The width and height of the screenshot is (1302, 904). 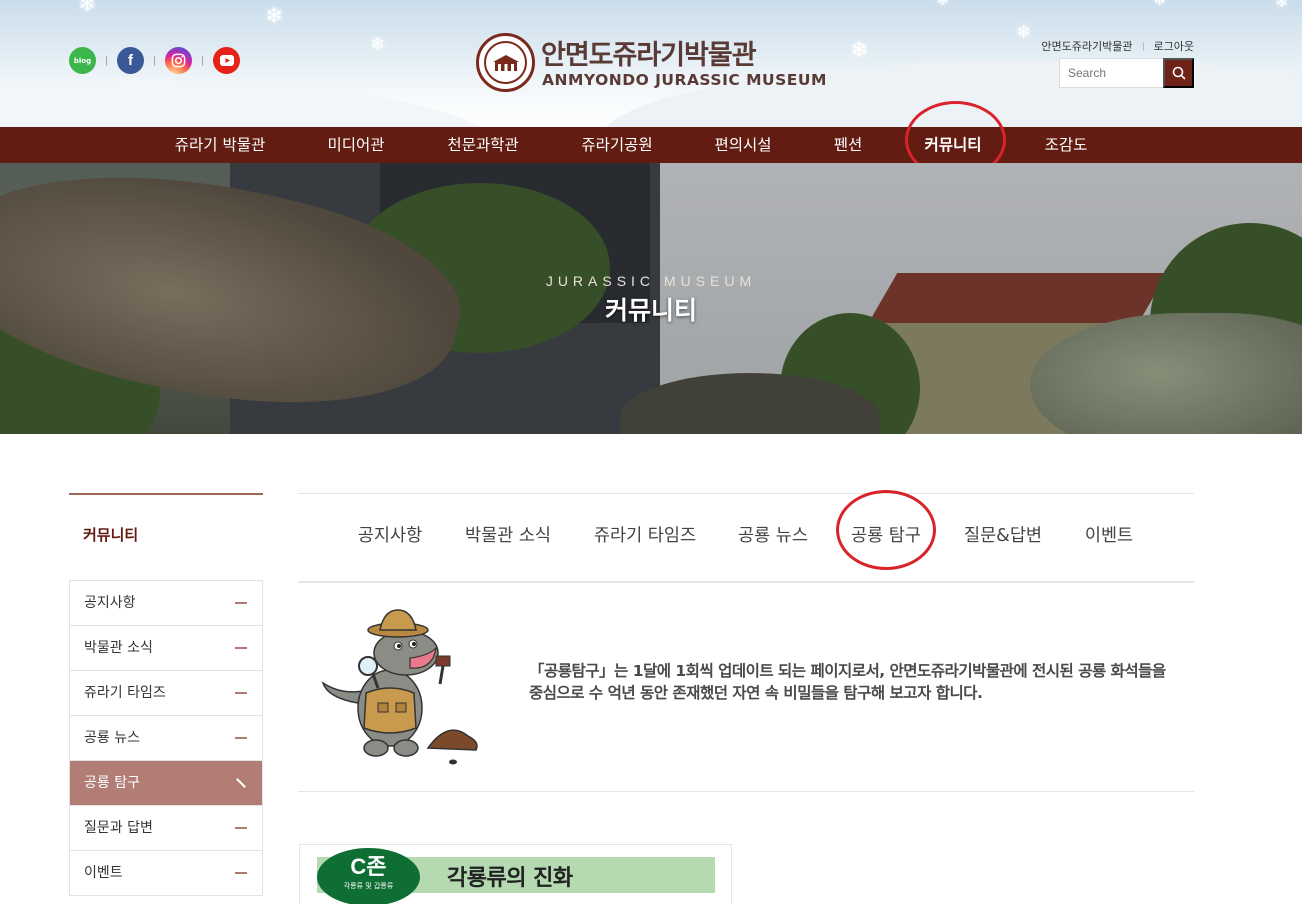 I want to click on tab-dinosaur-news: 공룡 뉴스, so click(x=773, y=534).